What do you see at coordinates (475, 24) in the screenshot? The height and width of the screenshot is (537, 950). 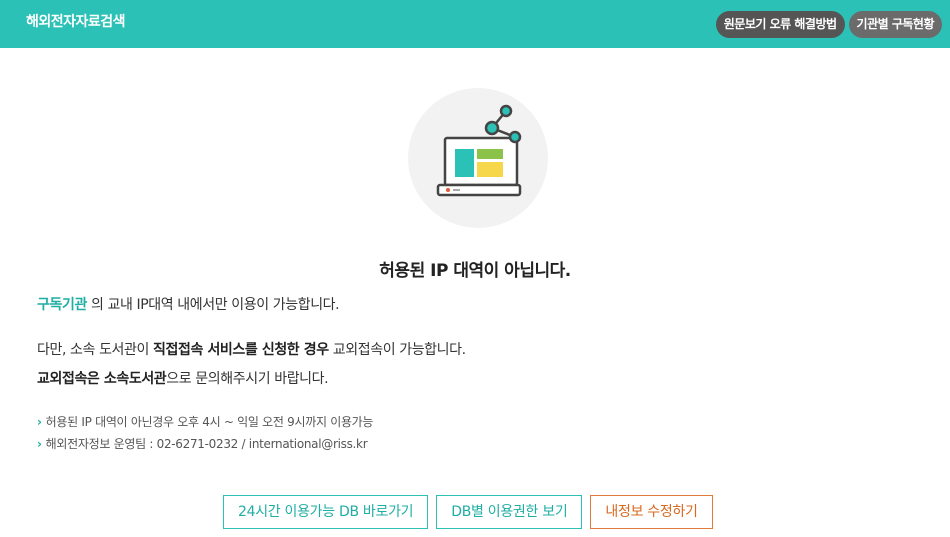 I see `top-header: 해외전자자료검색 원문보기 오류 해결방법 기관별 구독현황` at bounding box center [475, 24].